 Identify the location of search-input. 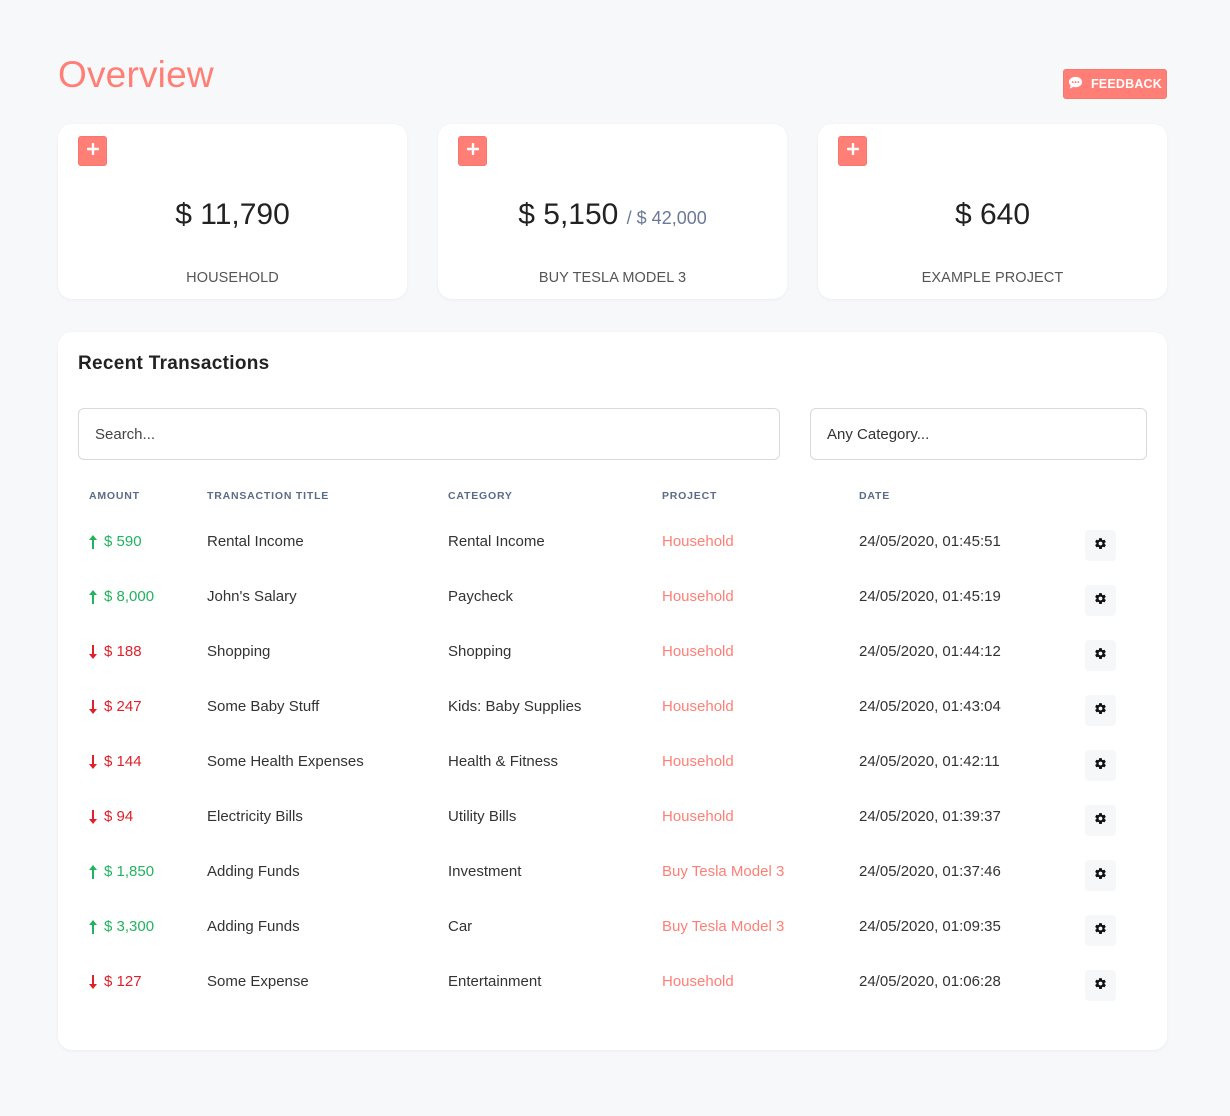
(429, 434).